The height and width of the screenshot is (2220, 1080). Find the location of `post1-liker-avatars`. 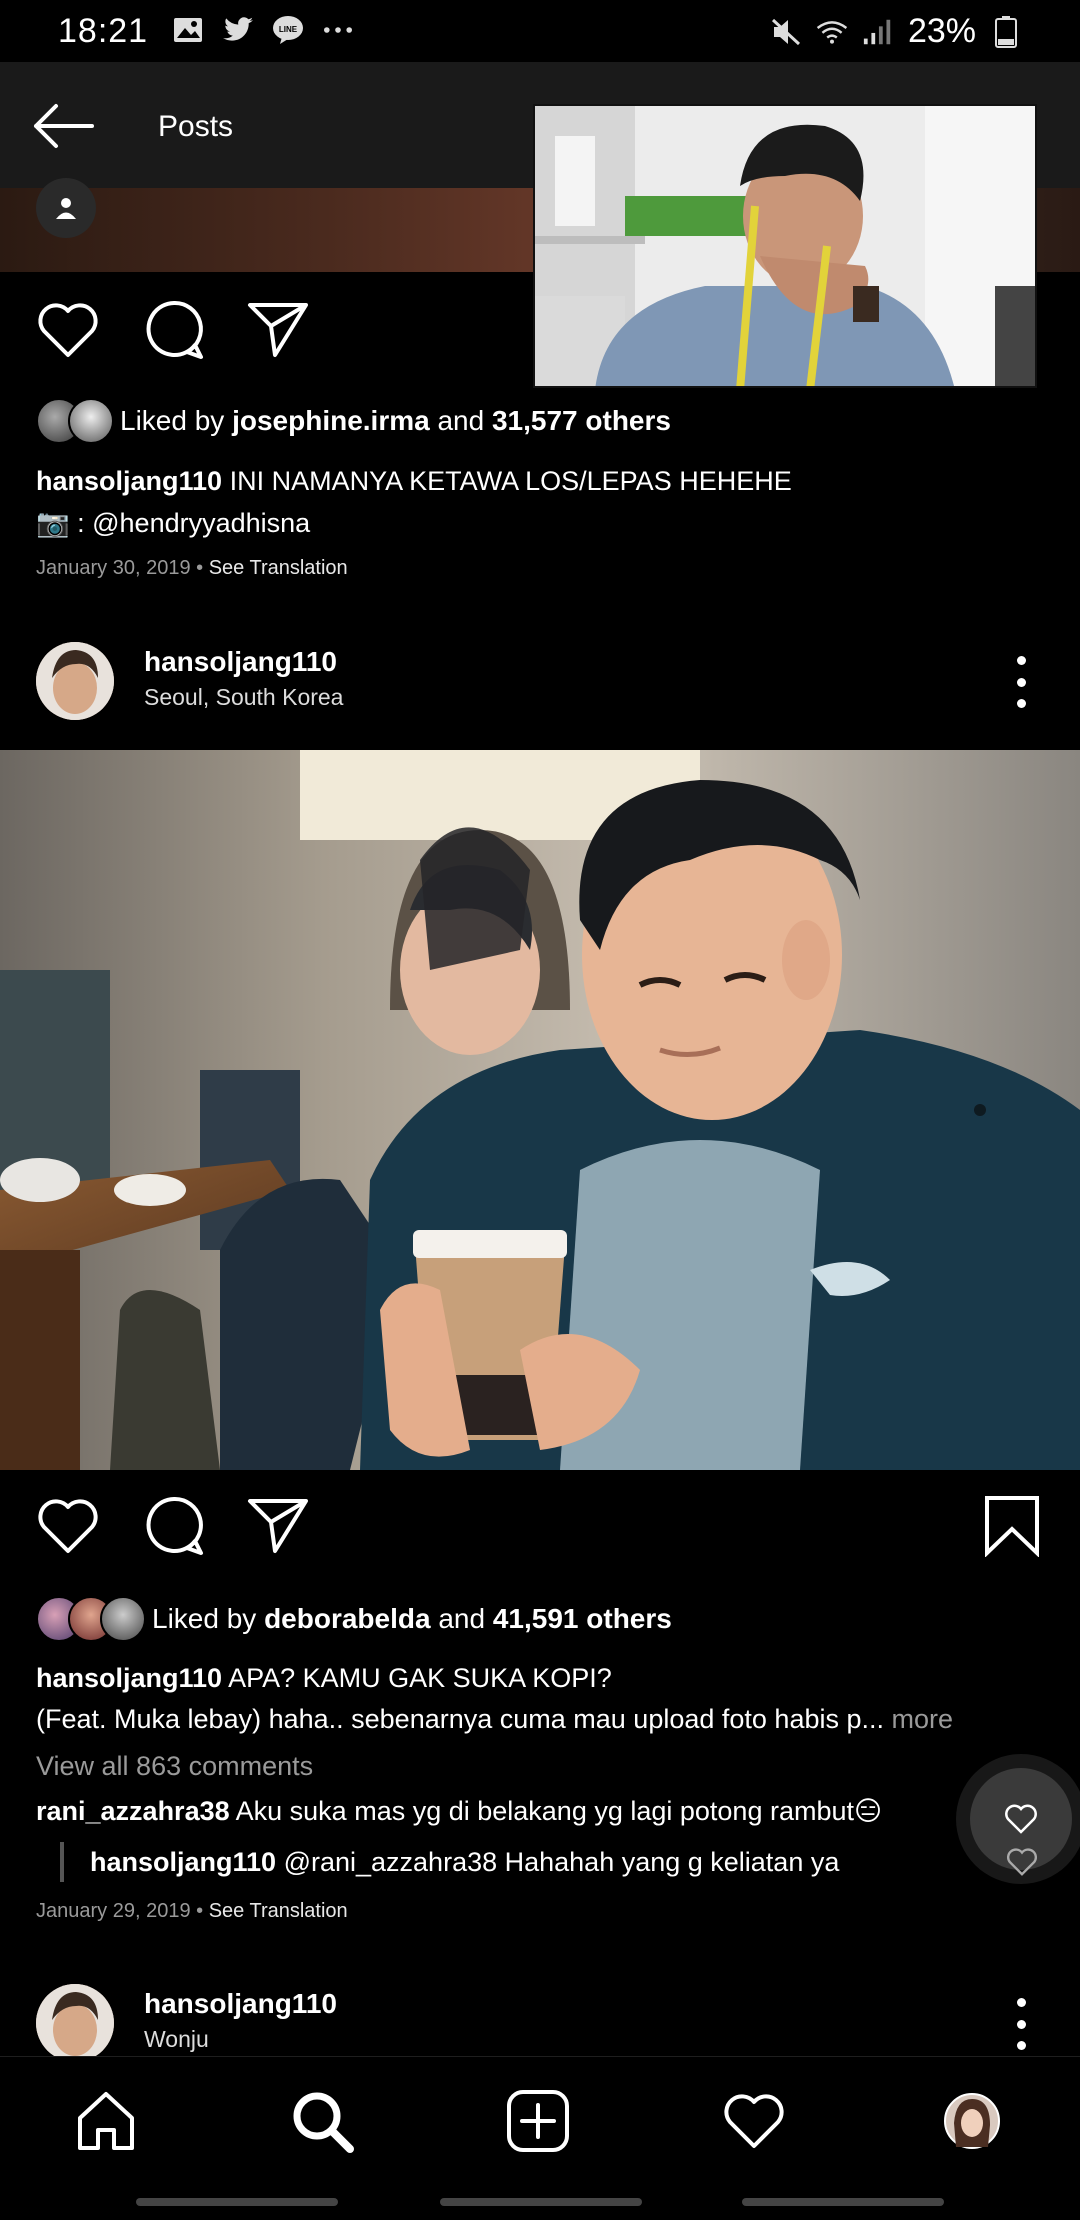

post1-liker-avatars is located at coordinates (75, 421).